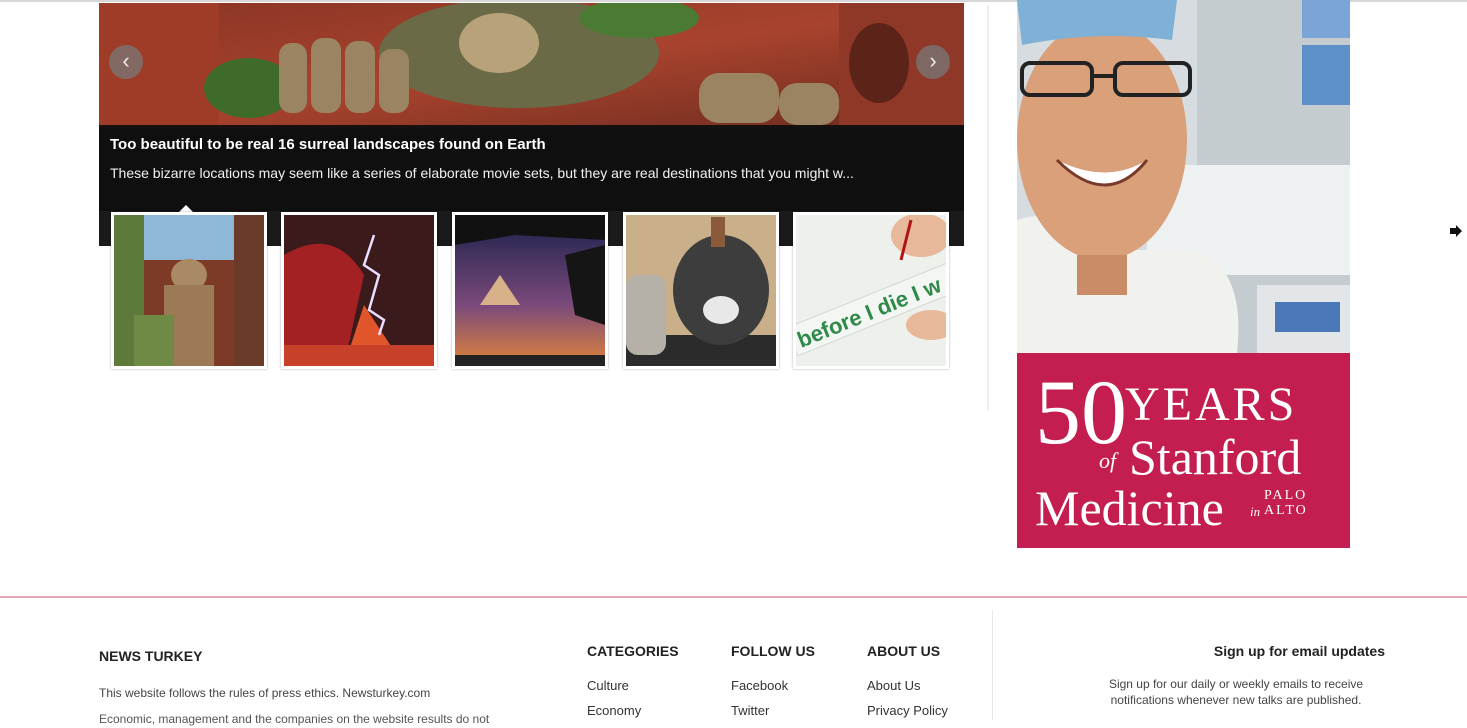  I want to click on footer-col-follow: FOLLOW US Facebook Twitter, so click(773, 685).